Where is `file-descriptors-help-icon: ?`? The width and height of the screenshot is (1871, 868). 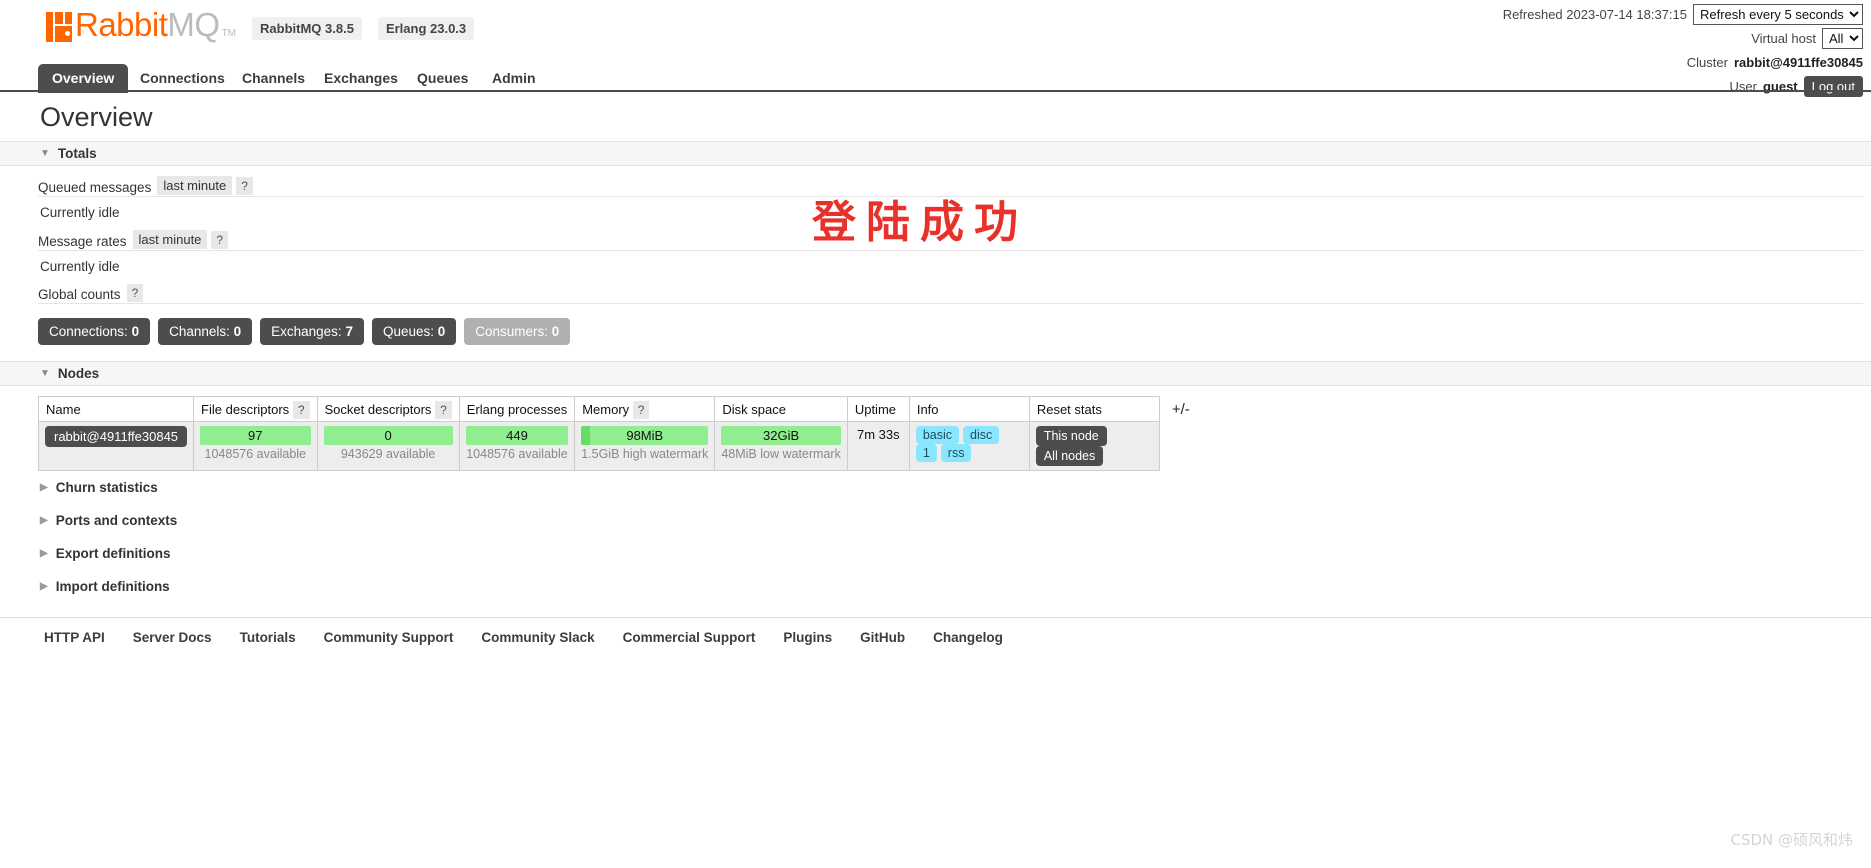
file-descriptors-help-icon: ? is located at coordinates (301, 409).